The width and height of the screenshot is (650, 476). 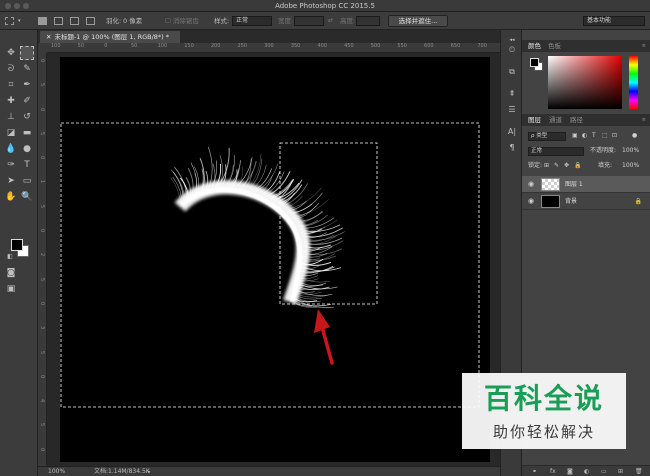 I want to click on fill-value: 100%, so click(x=630, y=166).